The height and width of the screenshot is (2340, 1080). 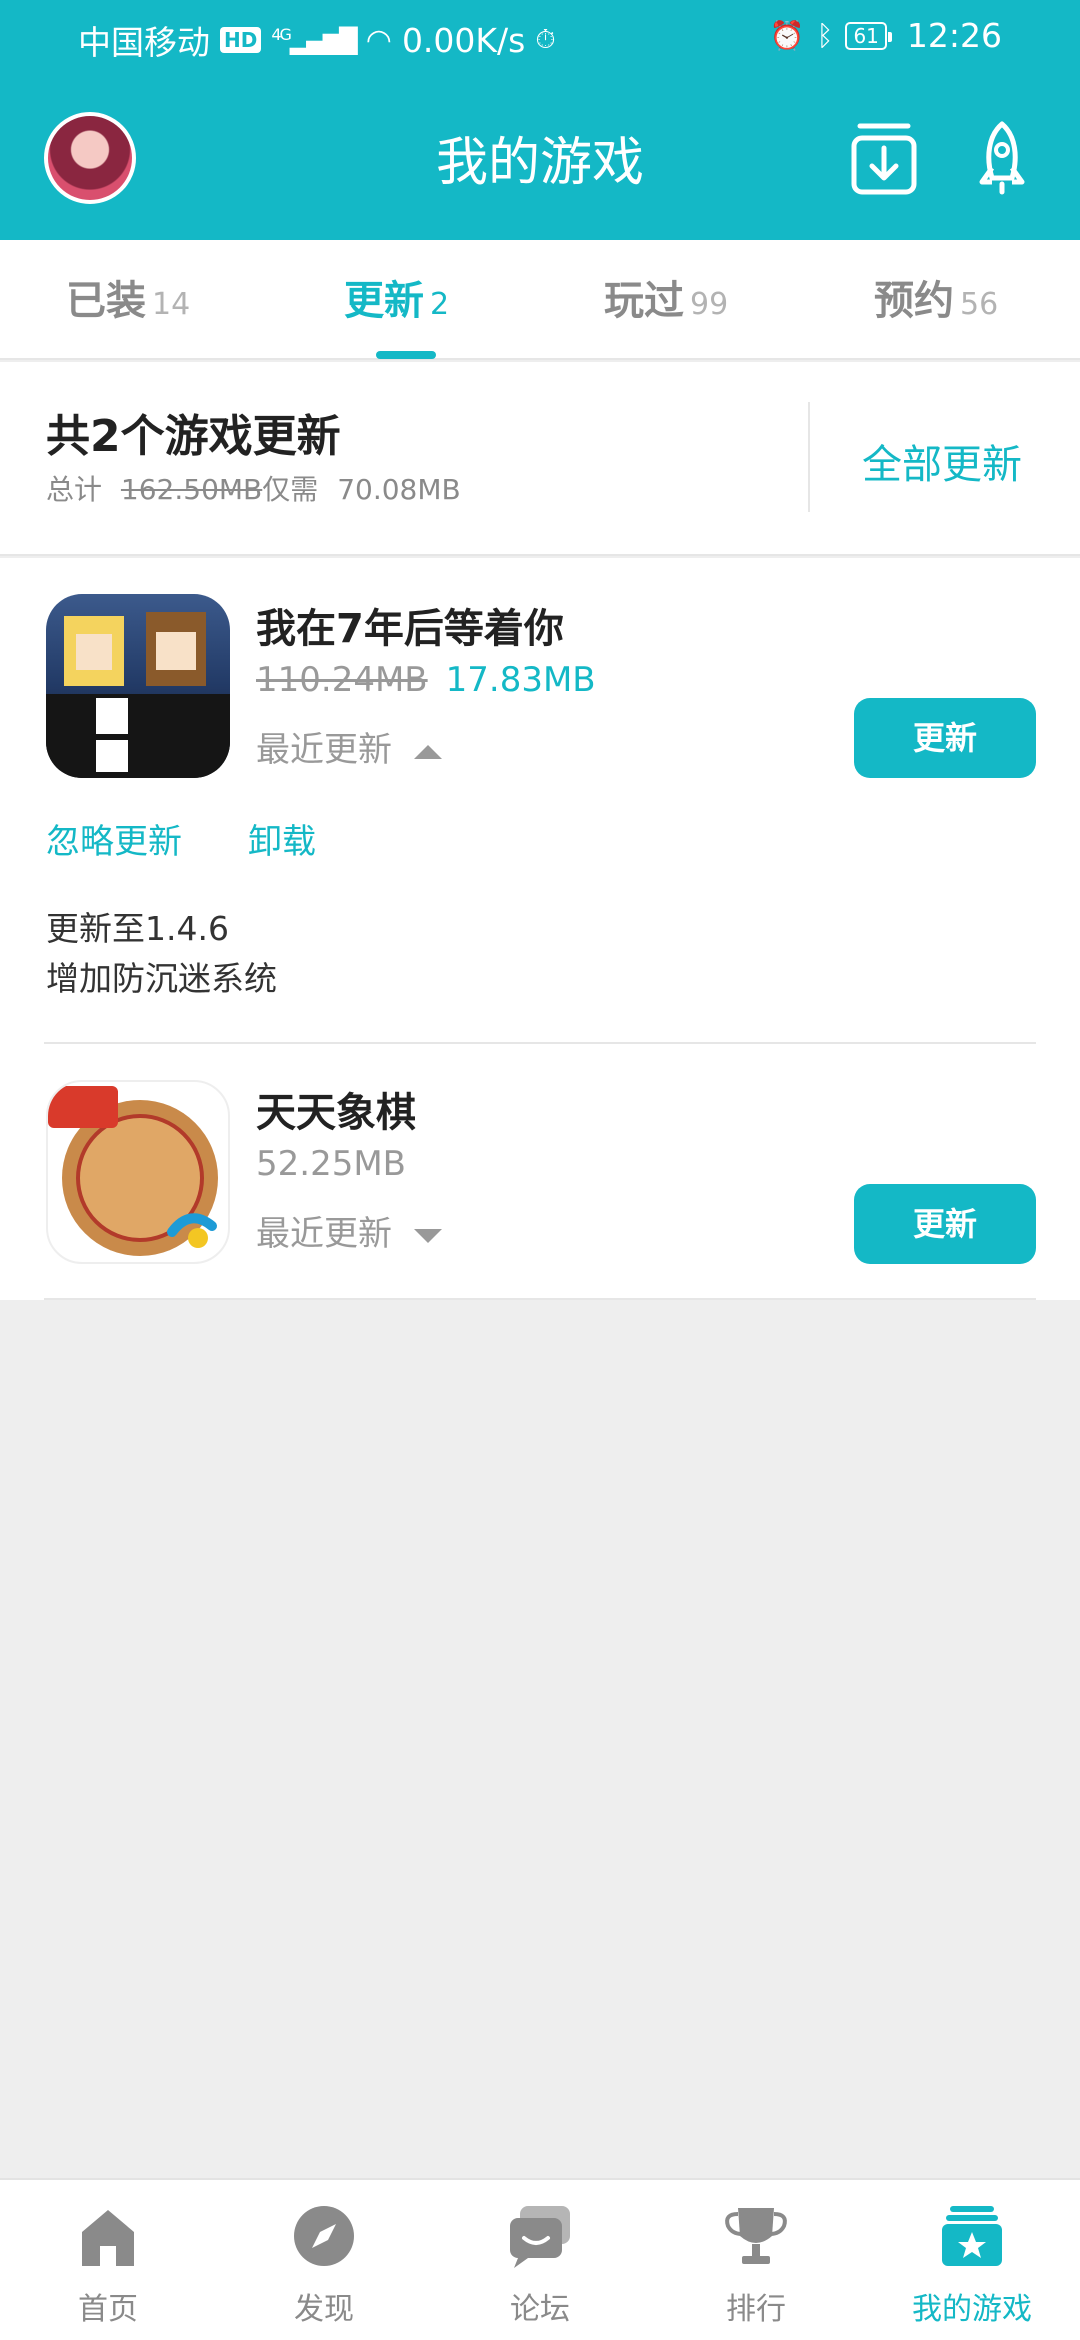 I want to click on nav-item-home: 首页, so click(x=108, y=2260).